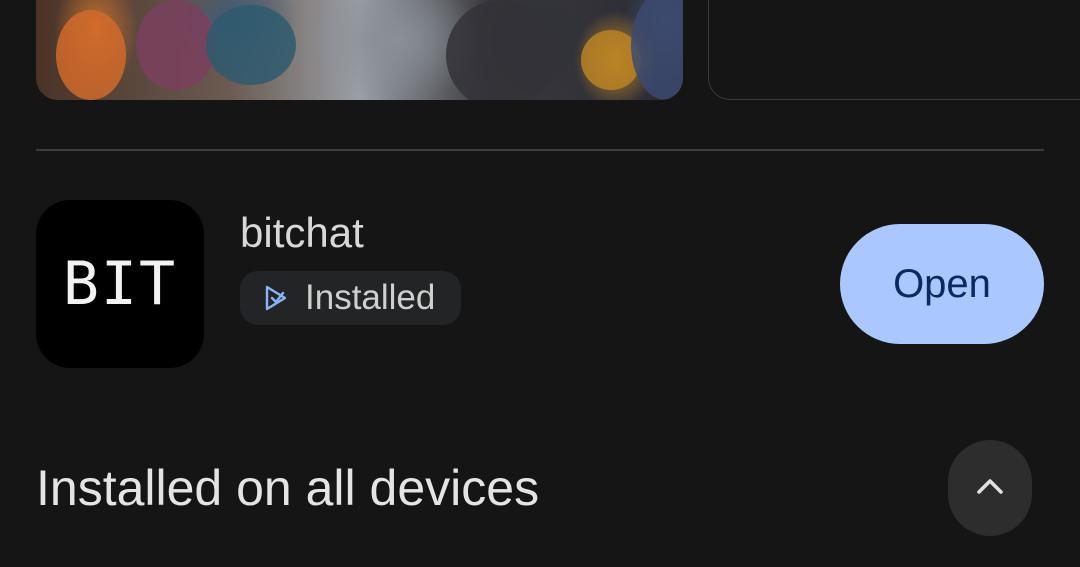  Describe the element at coordinates (894, 50) in the screenshot. I see `media-screenshot-card-next` at that location.